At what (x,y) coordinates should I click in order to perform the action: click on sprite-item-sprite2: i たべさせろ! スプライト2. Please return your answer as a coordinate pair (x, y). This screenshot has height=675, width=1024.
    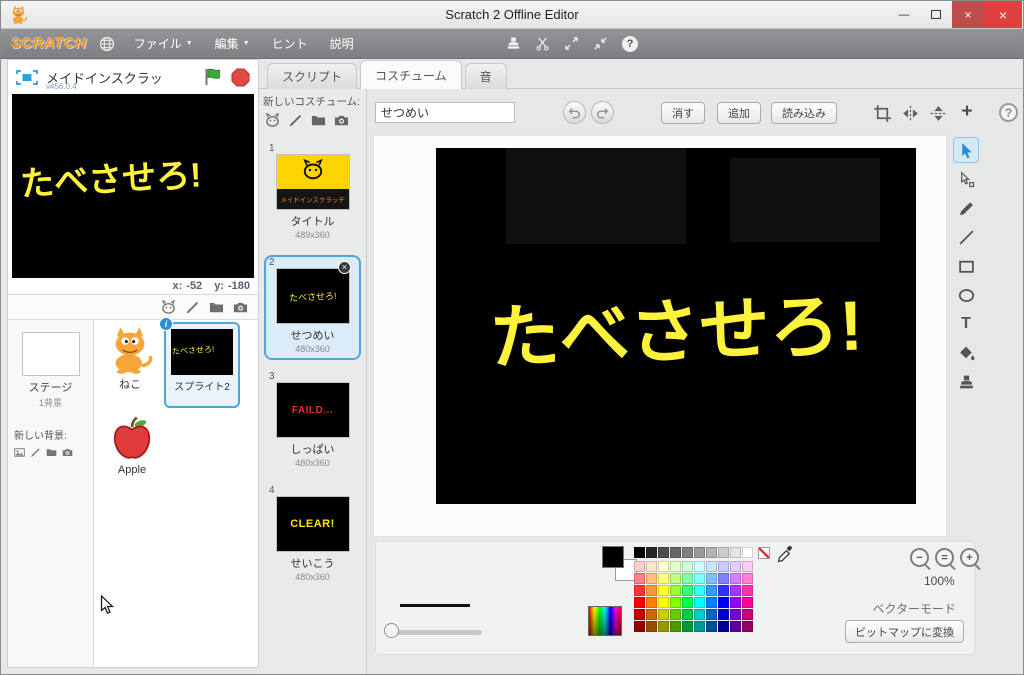
    Looking at the image, I should click on (199, 362).